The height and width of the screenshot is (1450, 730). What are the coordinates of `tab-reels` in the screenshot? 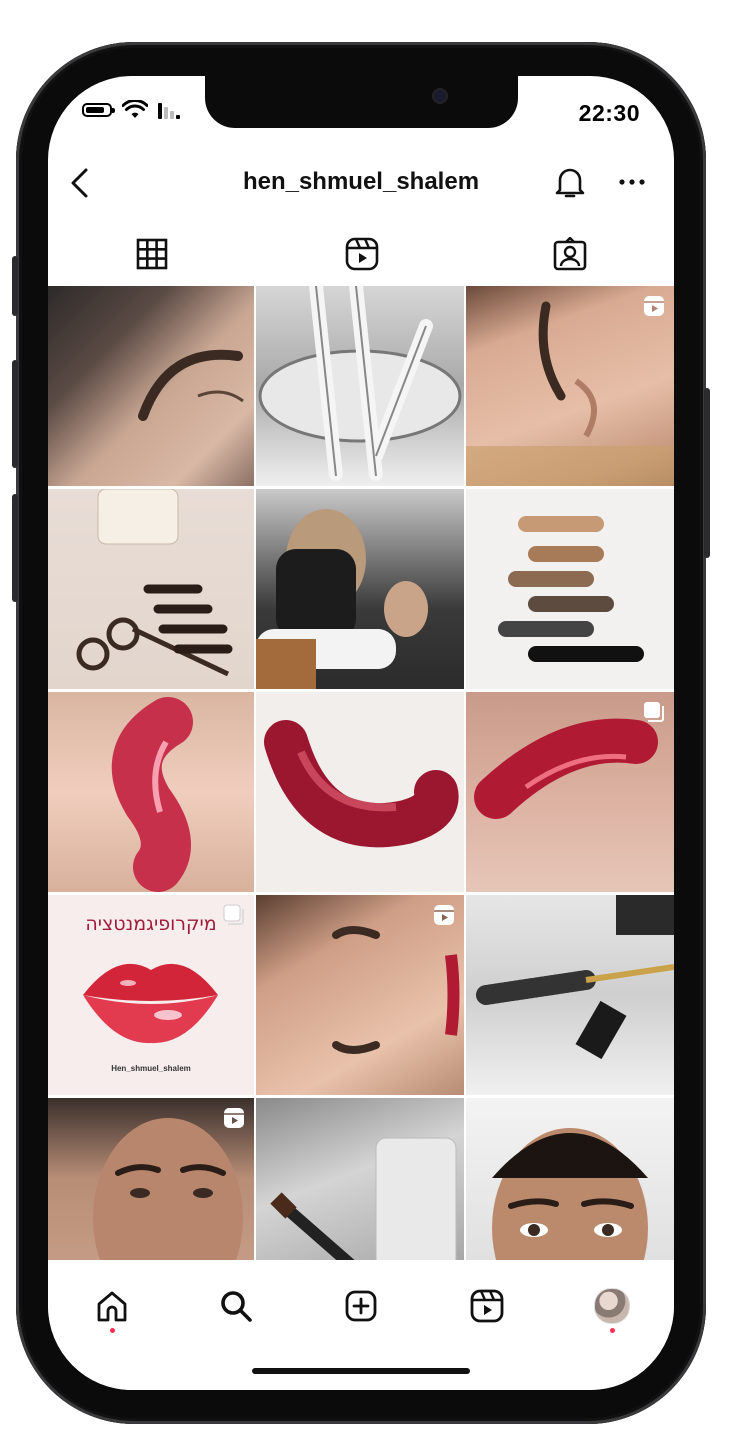 It's located at (362, 254).